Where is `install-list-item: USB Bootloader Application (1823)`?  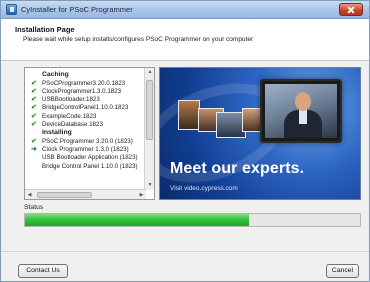
install-list-item: USB Bootloader Application (1823) is located at coordinates (85, 158).